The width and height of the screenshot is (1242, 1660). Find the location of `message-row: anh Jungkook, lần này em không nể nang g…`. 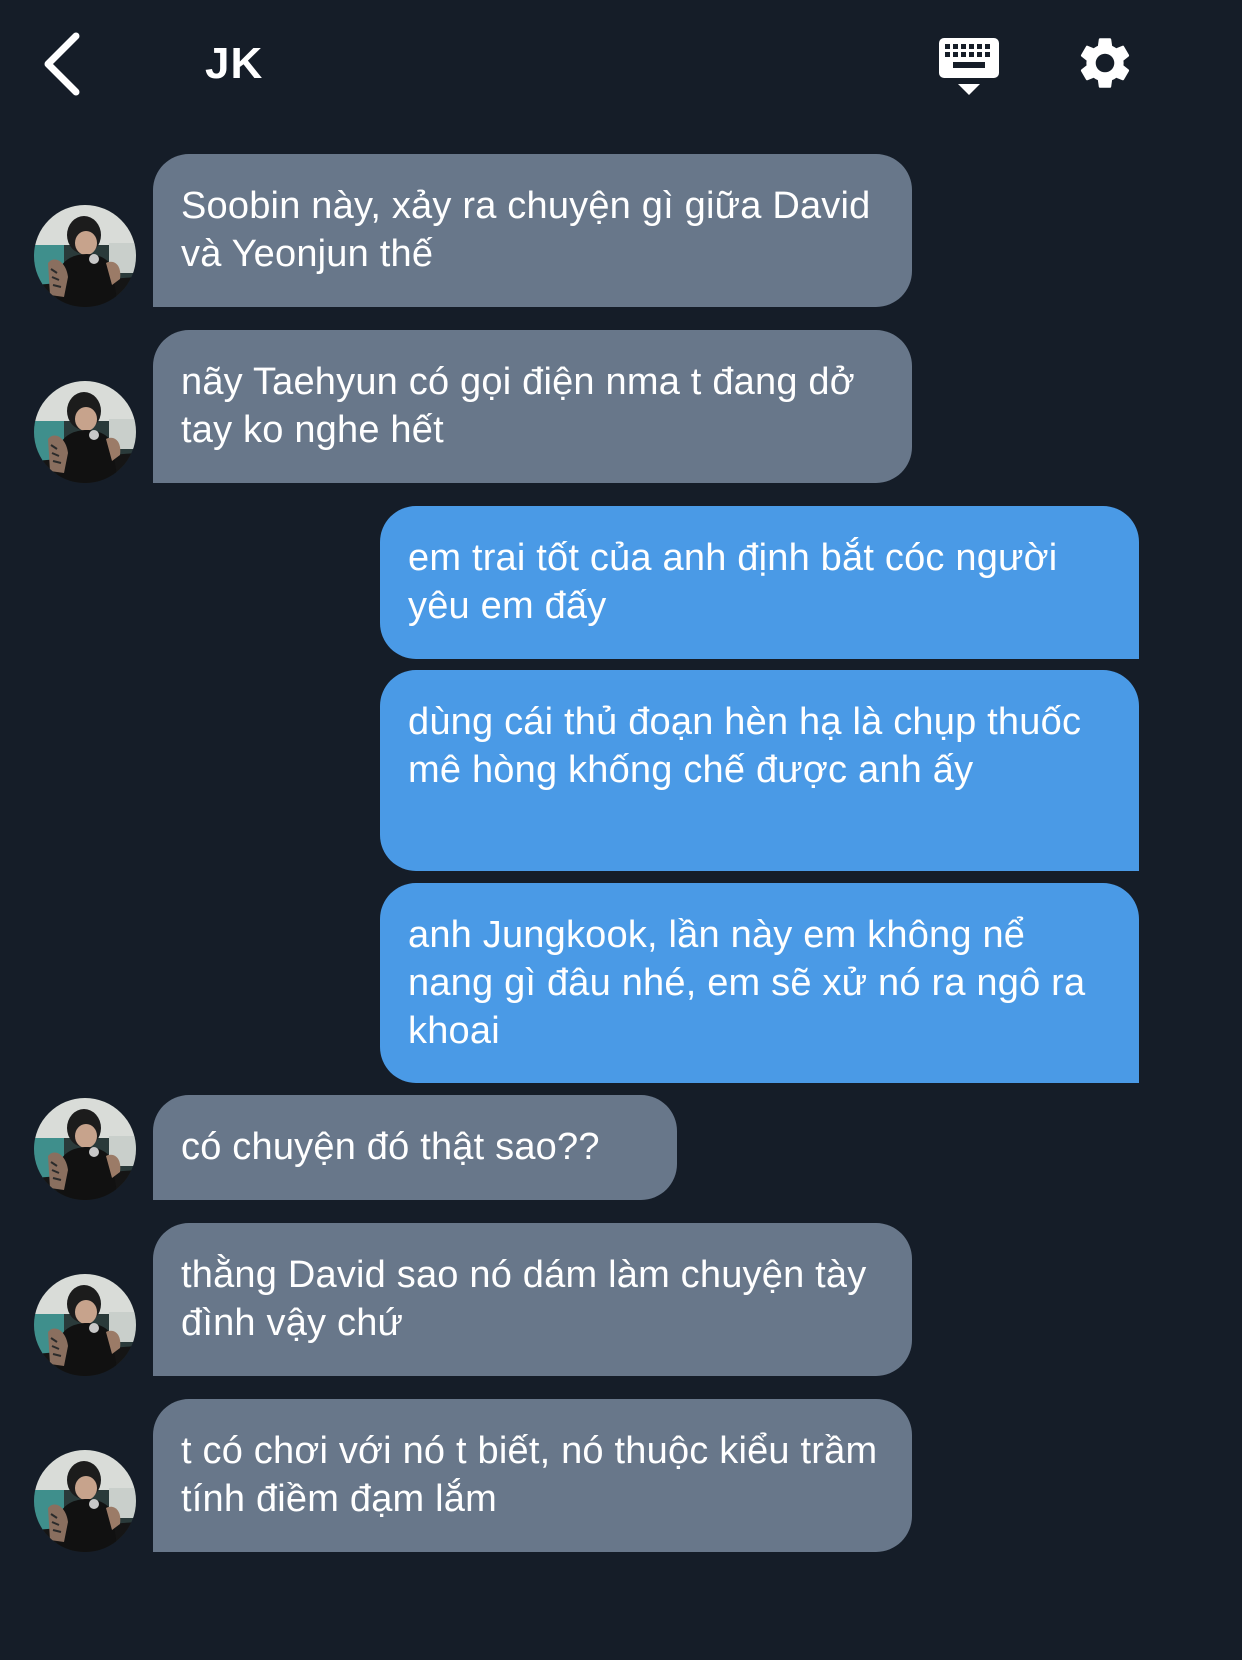

message-row: anh Jungkook, lần này em không nể nang g… is located at coordinates (586, 983).